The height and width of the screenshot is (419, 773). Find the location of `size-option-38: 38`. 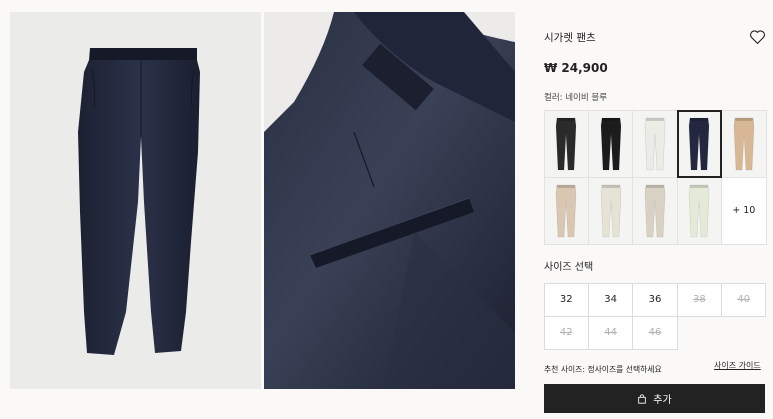

size-option-38: 38 is located at coordinates (699, 299).